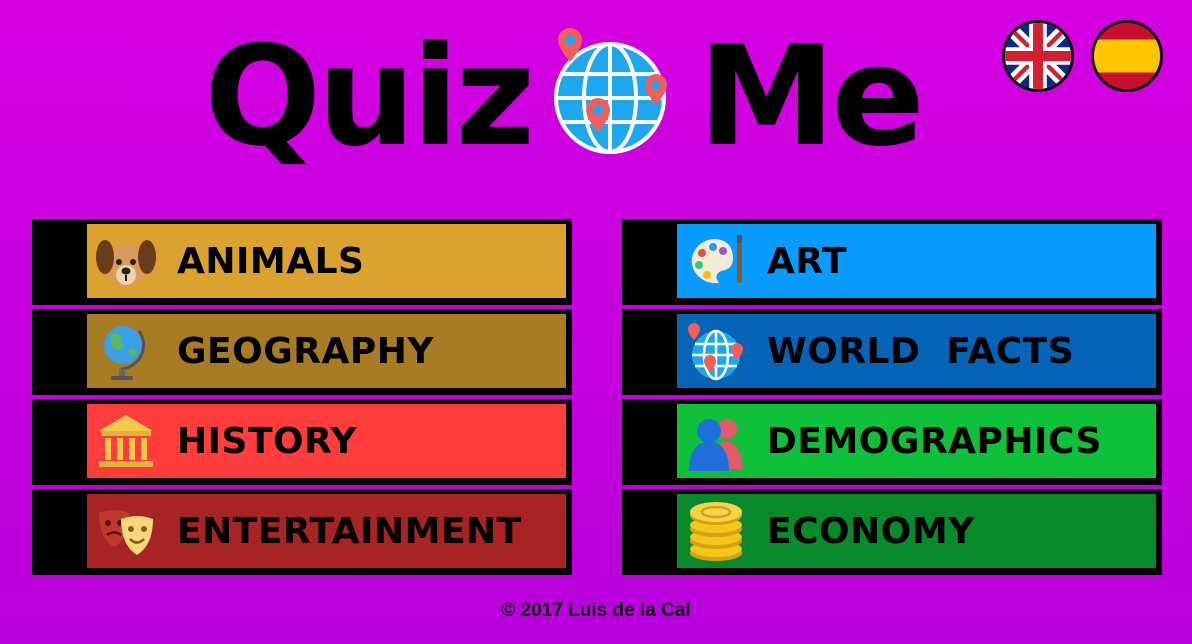  I want to click on title-me: Me, so click(811, 96).